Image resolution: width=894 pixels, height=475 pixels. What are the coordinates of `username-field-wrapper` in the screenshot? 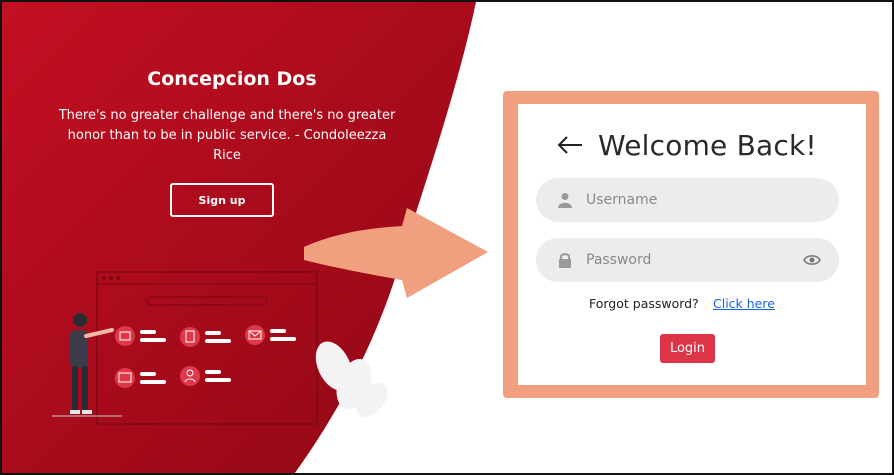 It's located at (687, 200).